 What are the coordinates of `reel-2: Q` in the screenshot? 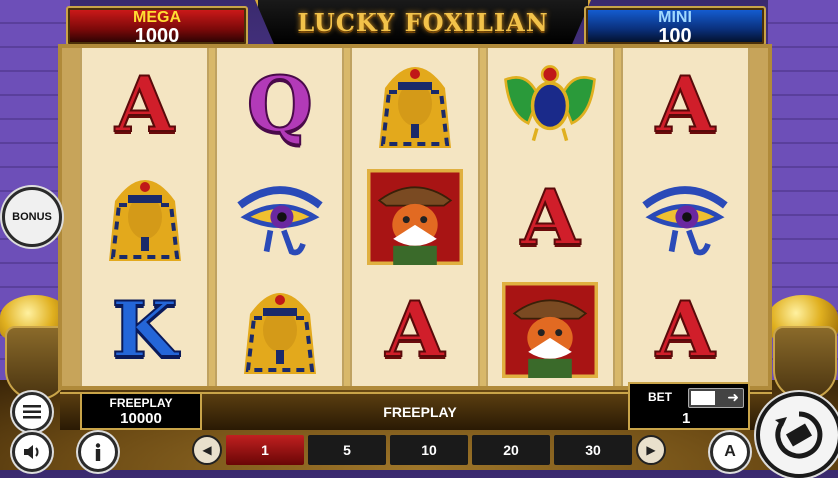 It's located at (280, 217).